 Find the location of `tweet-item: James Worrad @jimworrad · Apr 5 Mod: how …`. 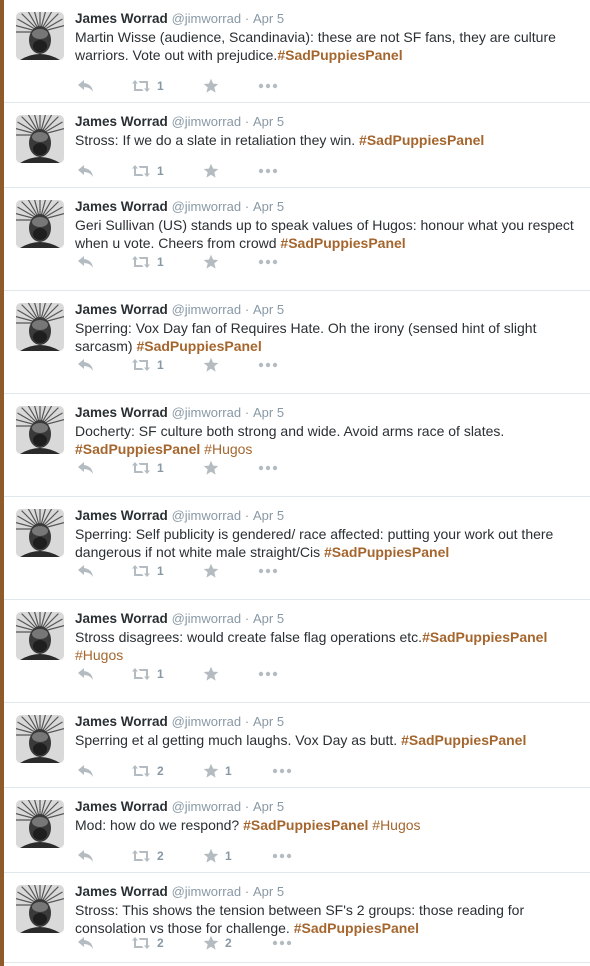

tweet-item: James Worrad @jimworrad · Apr 5 Mod: how … is located at coordinates (297, 830).